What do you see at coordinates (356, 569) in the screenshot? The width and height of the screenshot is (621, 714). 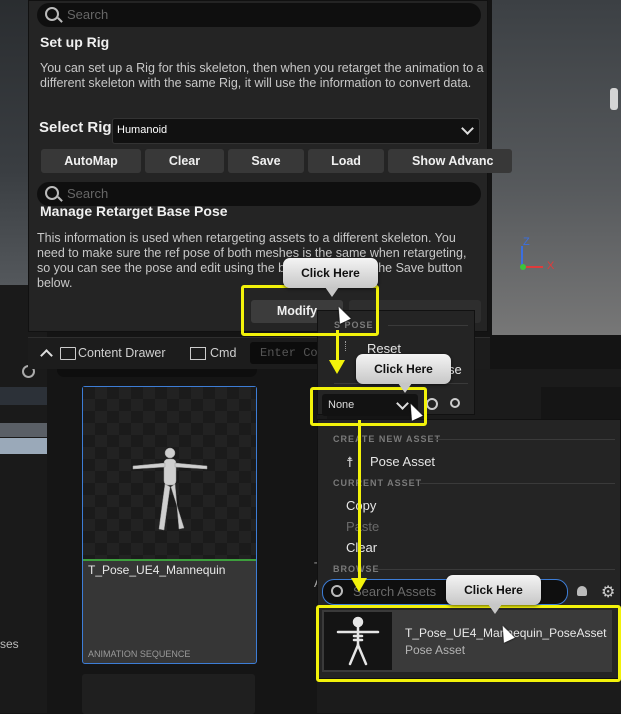 I see `section-browse: BROWSE` at bounding box center [356, 569].